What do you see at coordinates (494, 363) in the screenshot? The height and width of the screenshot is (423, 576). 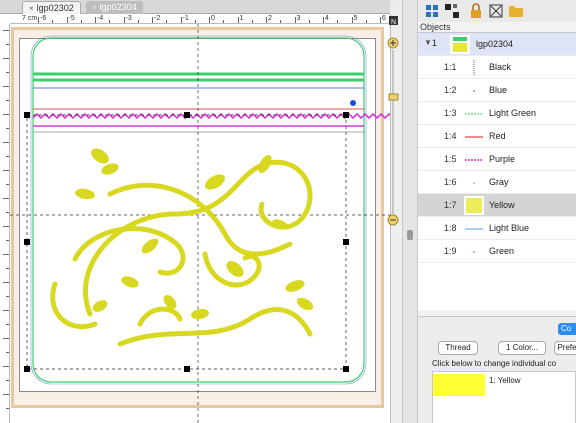 I see `color-hint-text: Click below to change individual co` at bounding box center [494, 363].